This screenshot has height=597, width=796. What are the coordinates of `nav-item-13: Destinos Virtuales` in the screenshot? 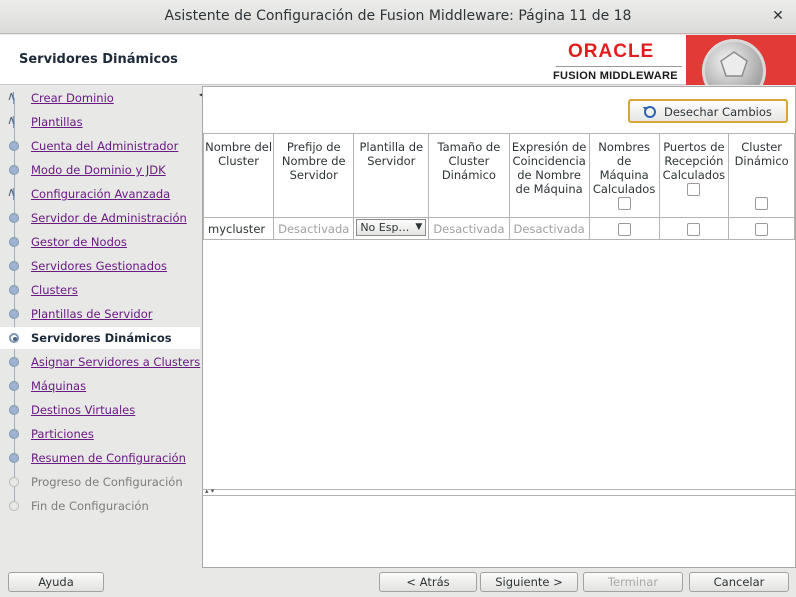 It's located at (100, 410).